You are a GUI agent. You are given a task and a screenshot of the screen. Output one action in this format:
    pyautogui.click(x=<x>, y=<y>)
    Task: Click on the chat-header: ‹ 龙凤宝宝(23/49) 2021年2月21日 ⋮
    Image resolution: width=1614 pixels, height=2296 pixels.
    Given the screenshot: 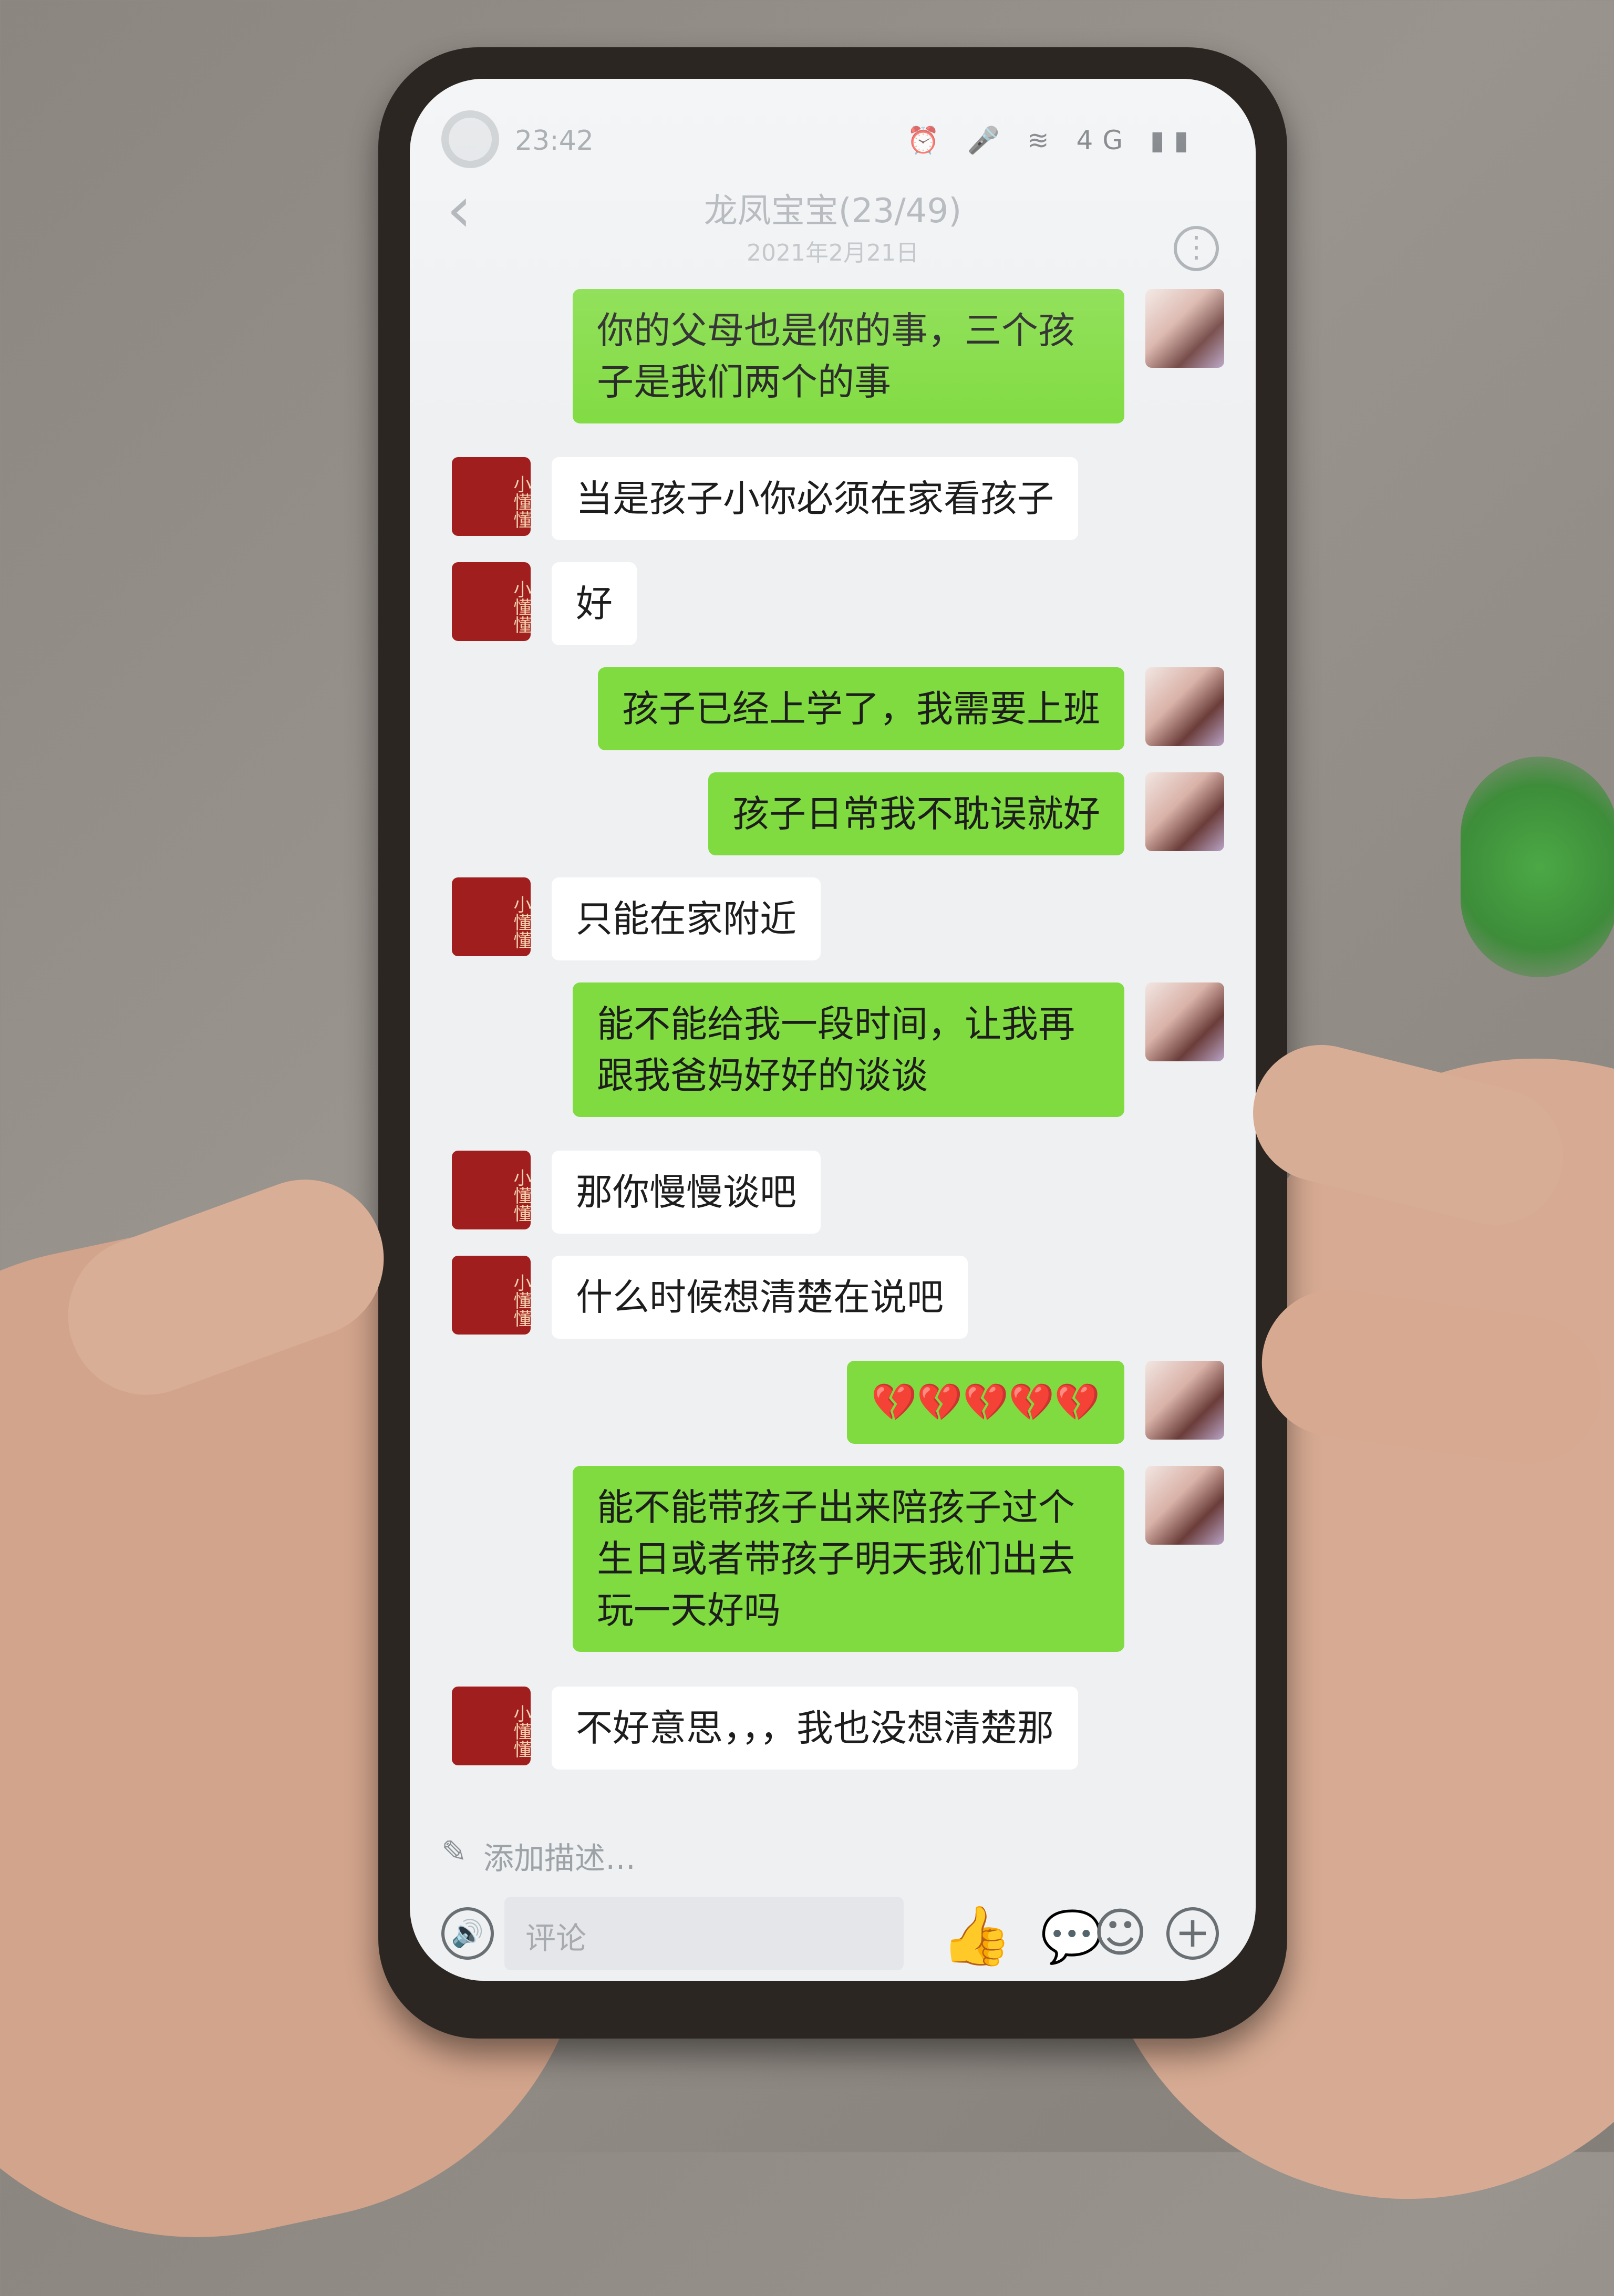 What is the action you would take?
    pyautogui.click(x=833, y=215)
    